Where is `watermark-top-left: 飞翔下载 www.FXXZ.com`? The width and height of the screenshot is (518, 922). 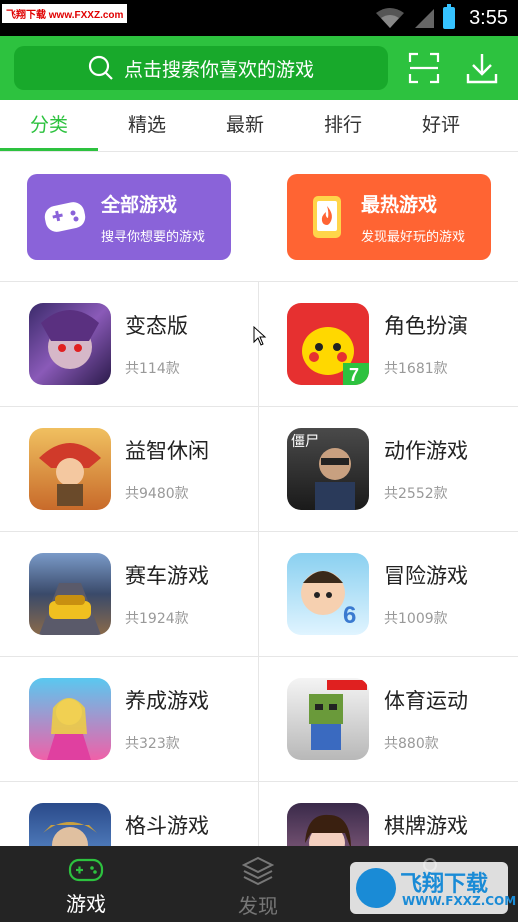
watermark-top-left: 飞翔下载 www.FXXZ.com is located at coordinates (65, 13).